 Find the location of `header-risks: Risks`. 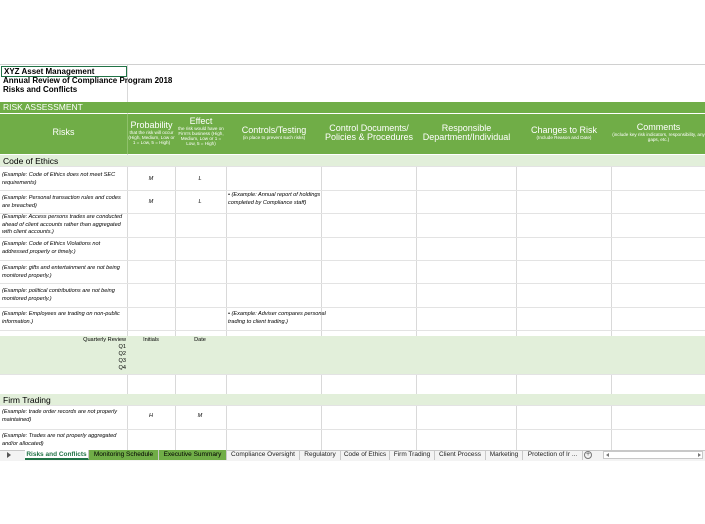

header-risks: Risks is located at coordinates (63, 132).